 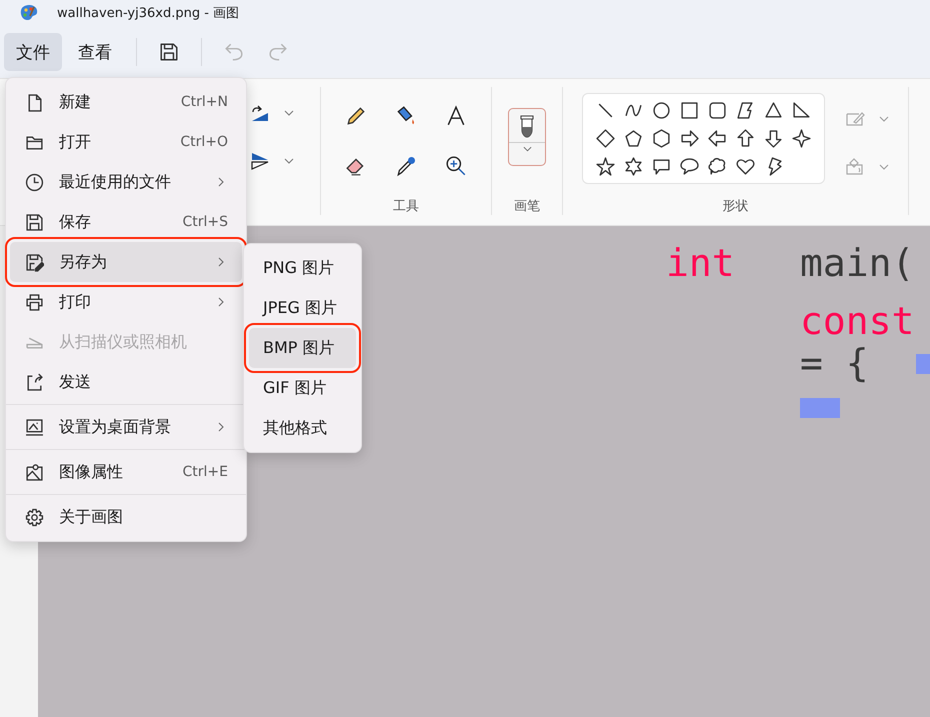 What do you see at coordinates (126, 222) in the screenshot?
I see `menu-item: 保存 Ctrl+S` at bounding box center [126, 222].